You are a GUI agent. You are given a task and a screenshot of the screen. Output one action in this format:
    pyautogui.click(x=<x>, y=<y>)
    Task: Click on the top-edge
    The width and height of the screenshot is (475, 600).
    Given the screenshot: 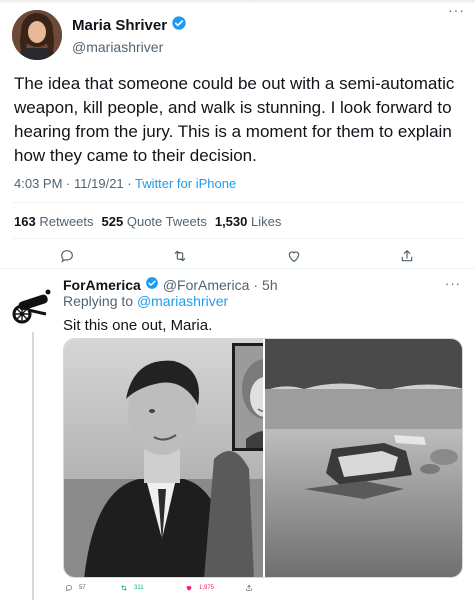 What is the action you would take?
    pyautogui.click(x=237, y=2)
    